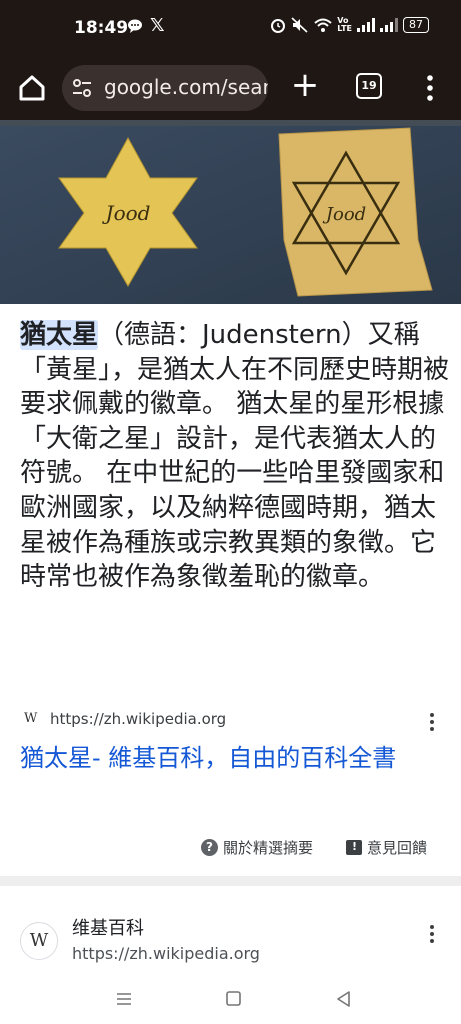  Describe the element at coordinates (59, 335) in the screenshot. I see `highlighted-term: 猶太星` at that location.